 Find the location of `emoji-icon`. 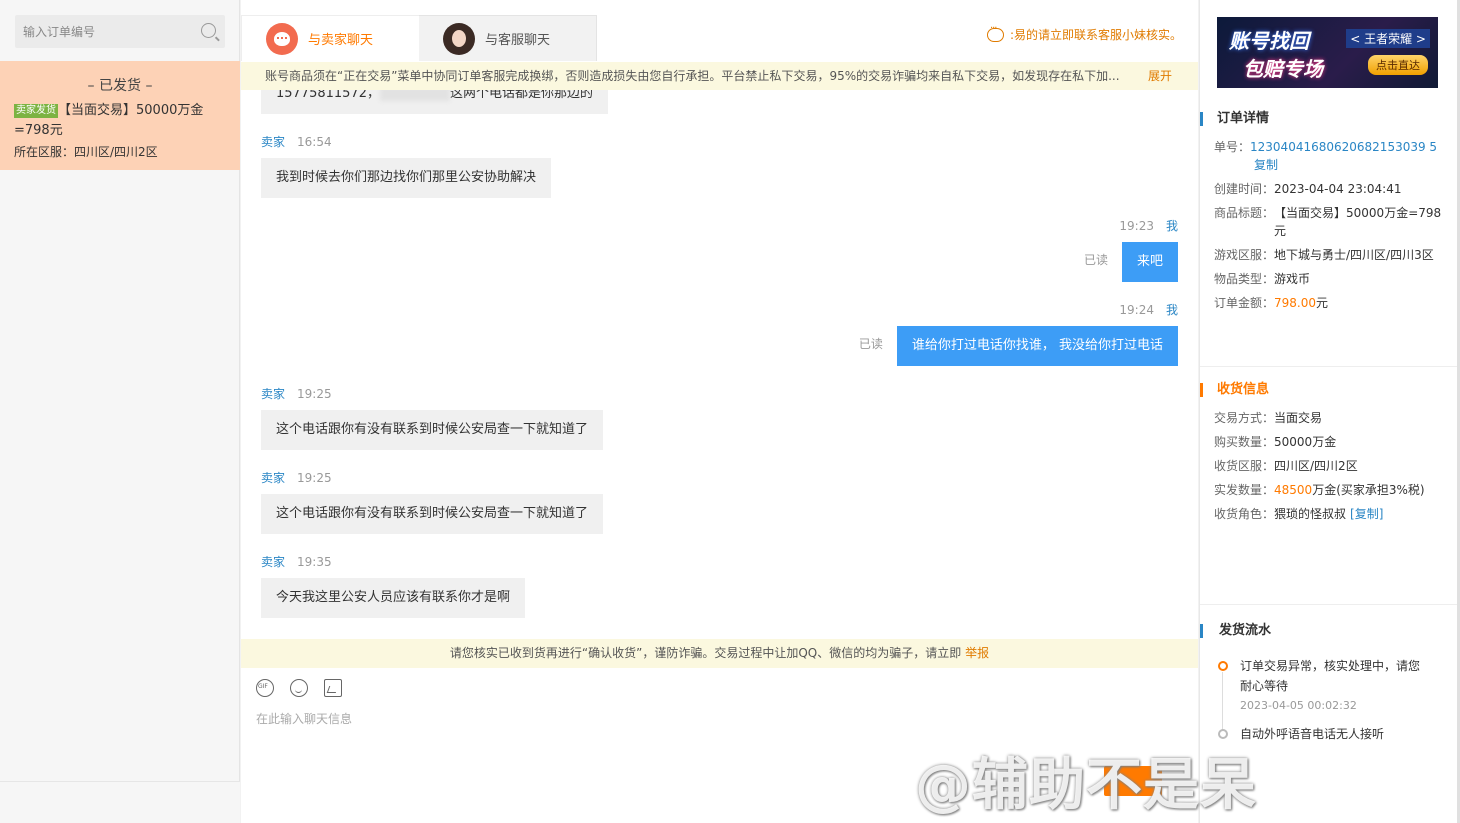

emoji-icon is located at coordinates (299, 688).